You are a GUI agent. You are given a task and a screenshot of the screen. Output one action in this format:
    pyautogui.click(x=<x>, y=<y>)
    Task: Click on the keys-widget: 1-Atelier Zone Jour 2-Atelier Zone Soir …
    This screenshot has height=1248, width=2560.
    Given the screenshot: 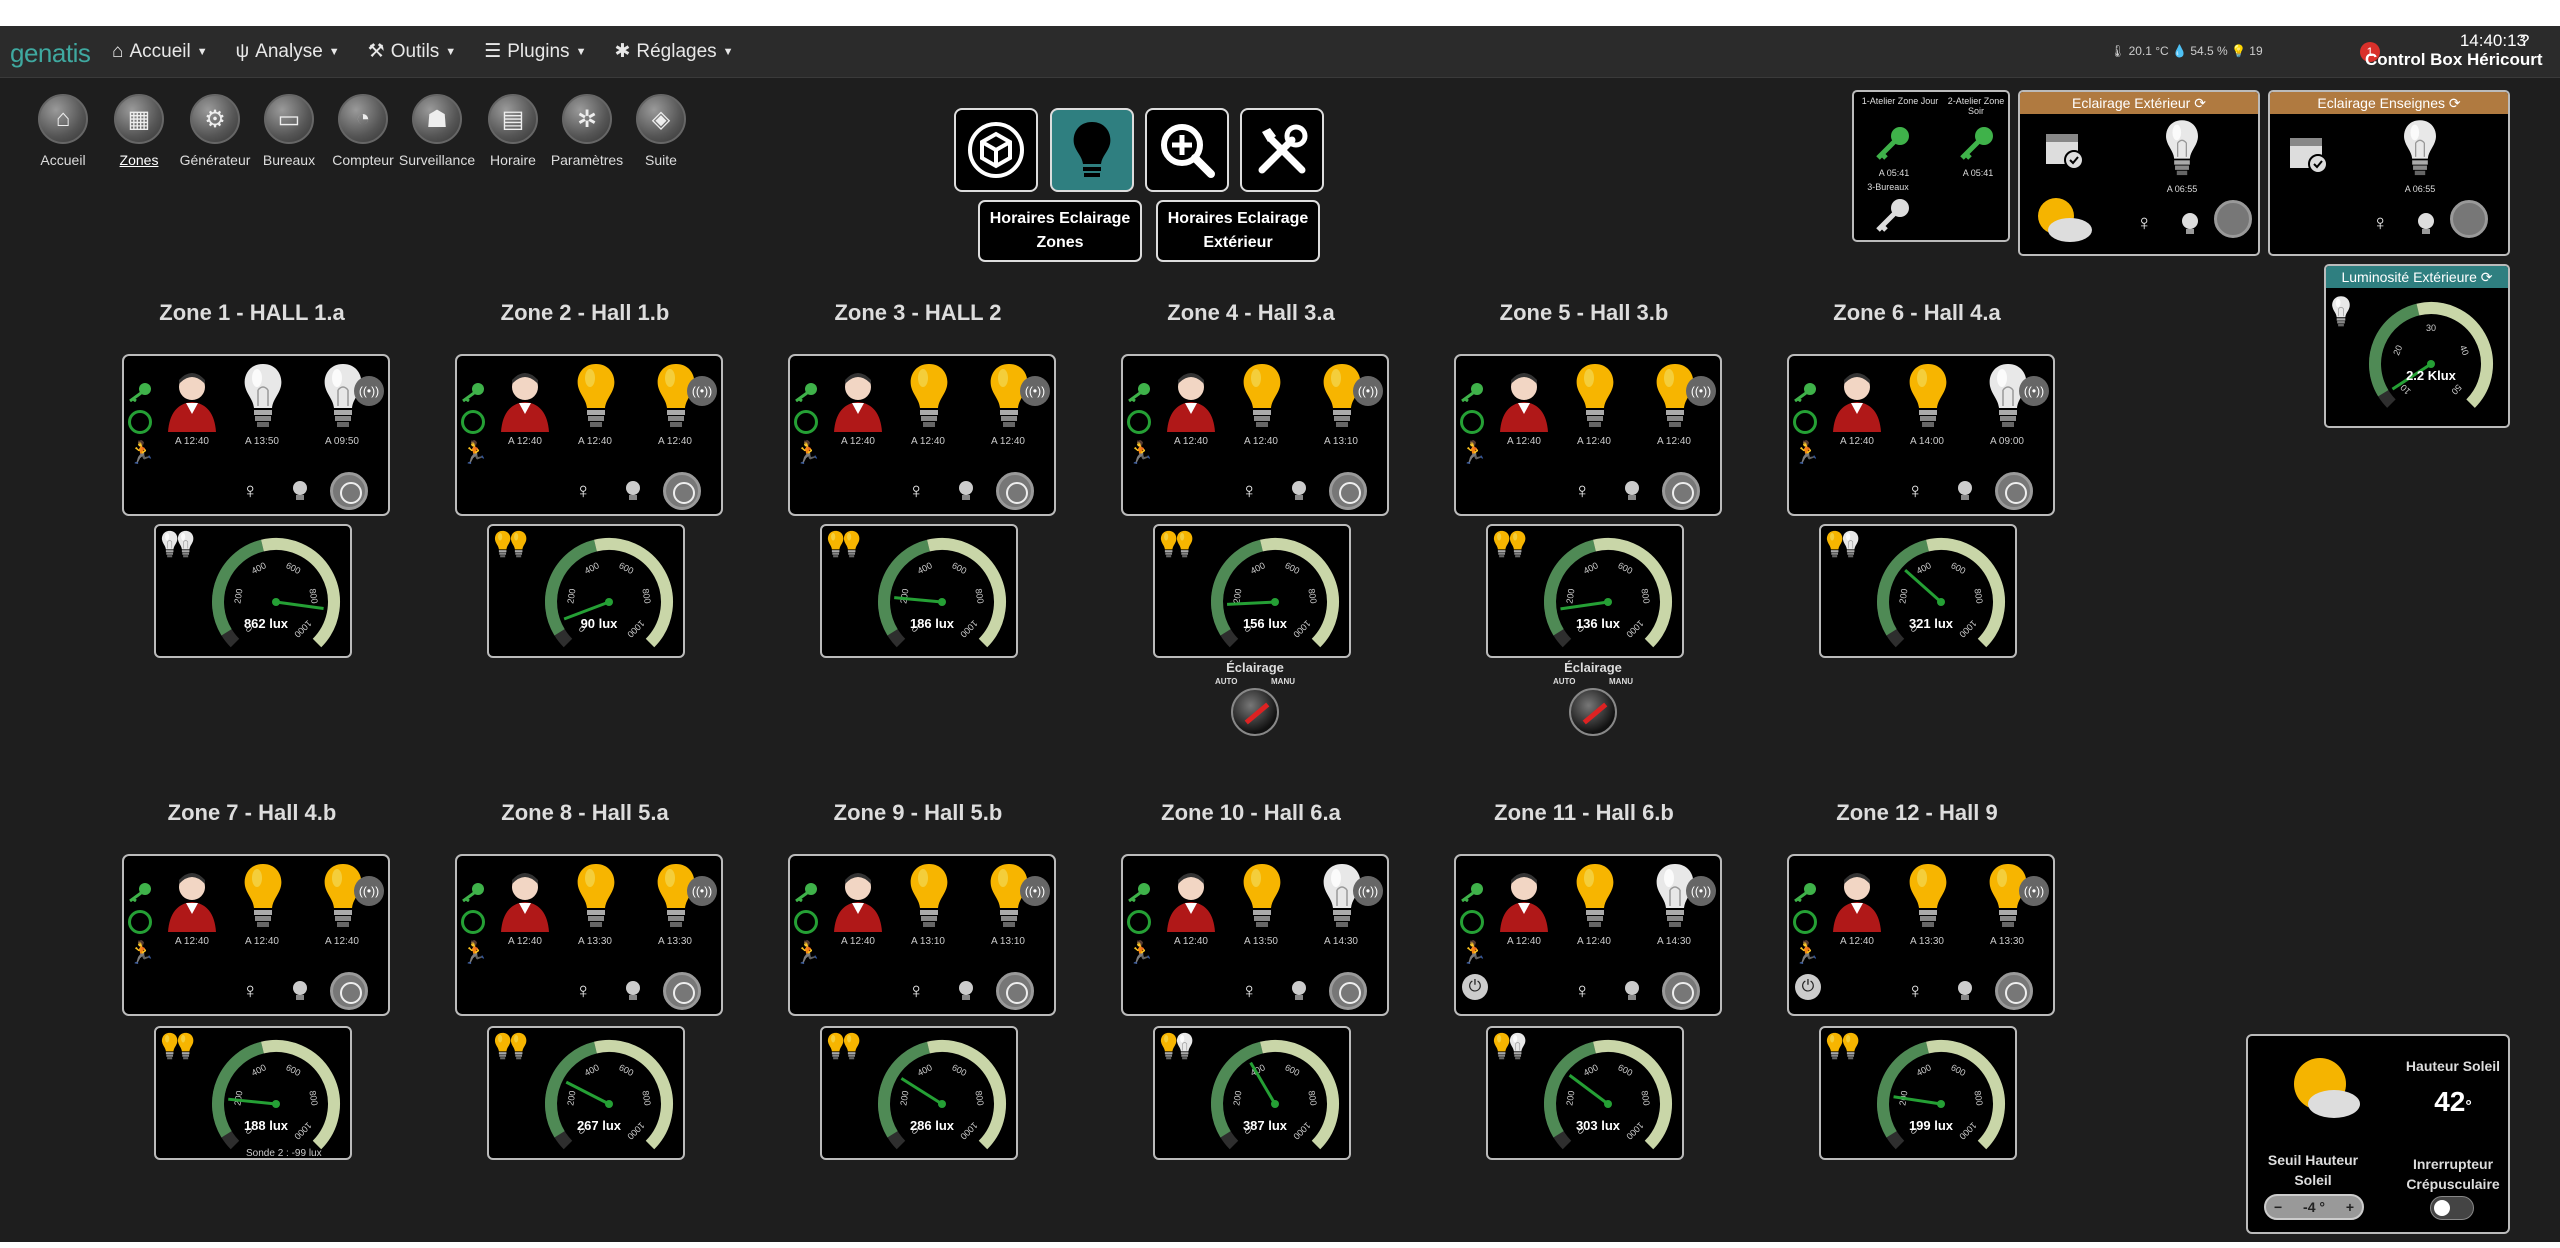 What is the action you would take?
    pyautogui.click(x=1931, y=166)
    